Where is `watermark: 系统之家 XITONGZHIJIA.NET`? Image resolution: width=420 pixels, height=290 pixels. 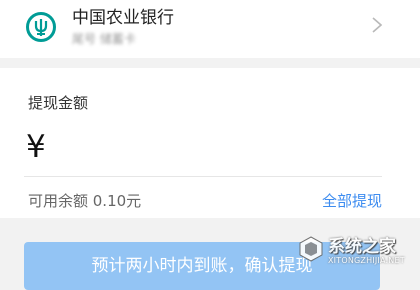
watermark: 系统之家 XITONGZHIJIA.NET is located at coordinates (354, 252).